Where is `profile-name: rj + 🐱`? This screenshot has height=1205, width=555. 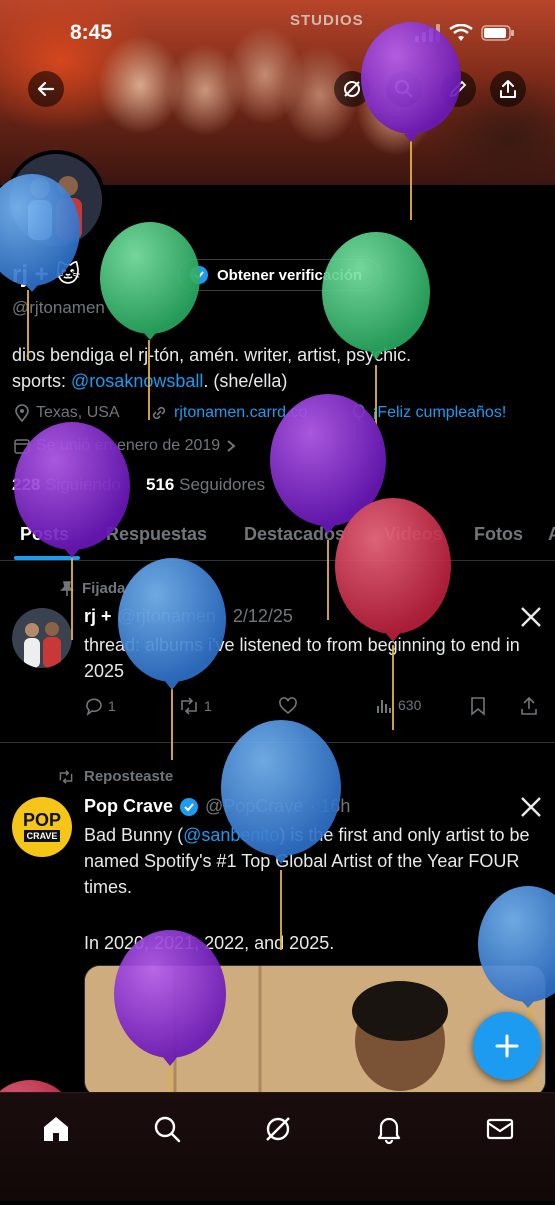 profile-name: rj + 🐱 is located at coordinates (46, 274).